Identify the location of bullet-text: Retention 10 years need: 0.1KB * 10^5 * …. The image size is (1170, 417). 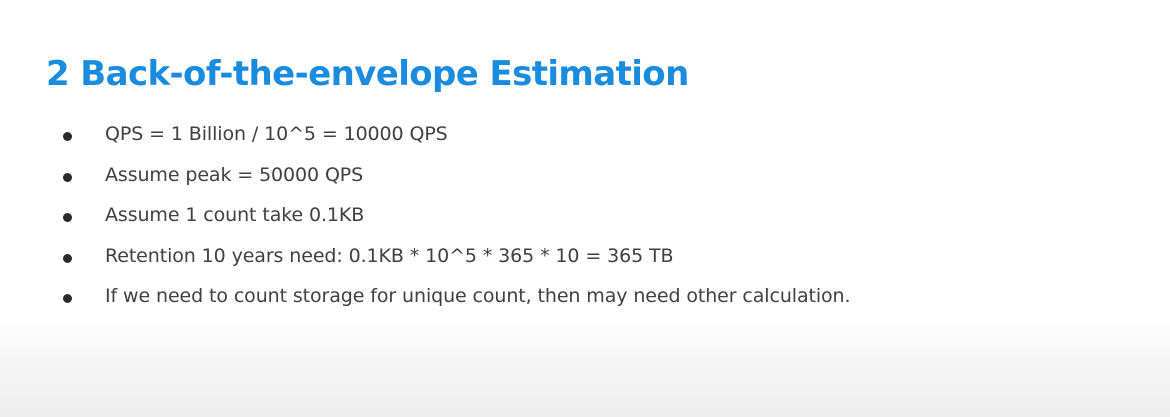
(389, 255).